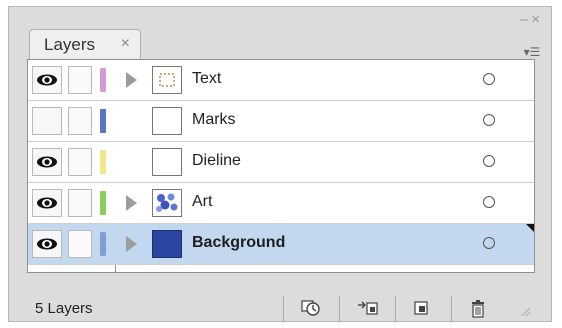 The image size is (562, 328). I want to click on trash-icon, so click(478, 309).